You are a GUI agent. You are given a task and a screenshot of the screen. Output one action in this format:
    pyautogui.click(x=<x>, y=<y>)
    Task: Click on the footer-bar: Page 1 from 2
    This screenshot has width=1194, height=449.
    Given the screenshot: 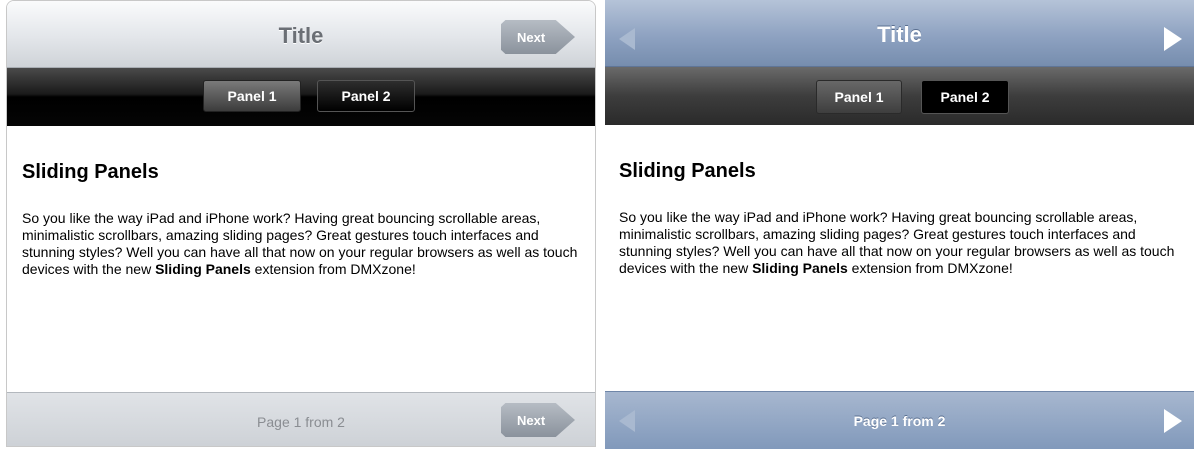 What is the action you would take?
    pyautogui.click(x=899, y=420)
    